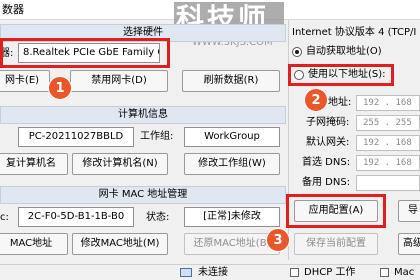 The height and width of the screenshot is (280, 420). Describe the element at coordinates (384, 272) in the screenshot. I see `mac-status-icon` at that location.